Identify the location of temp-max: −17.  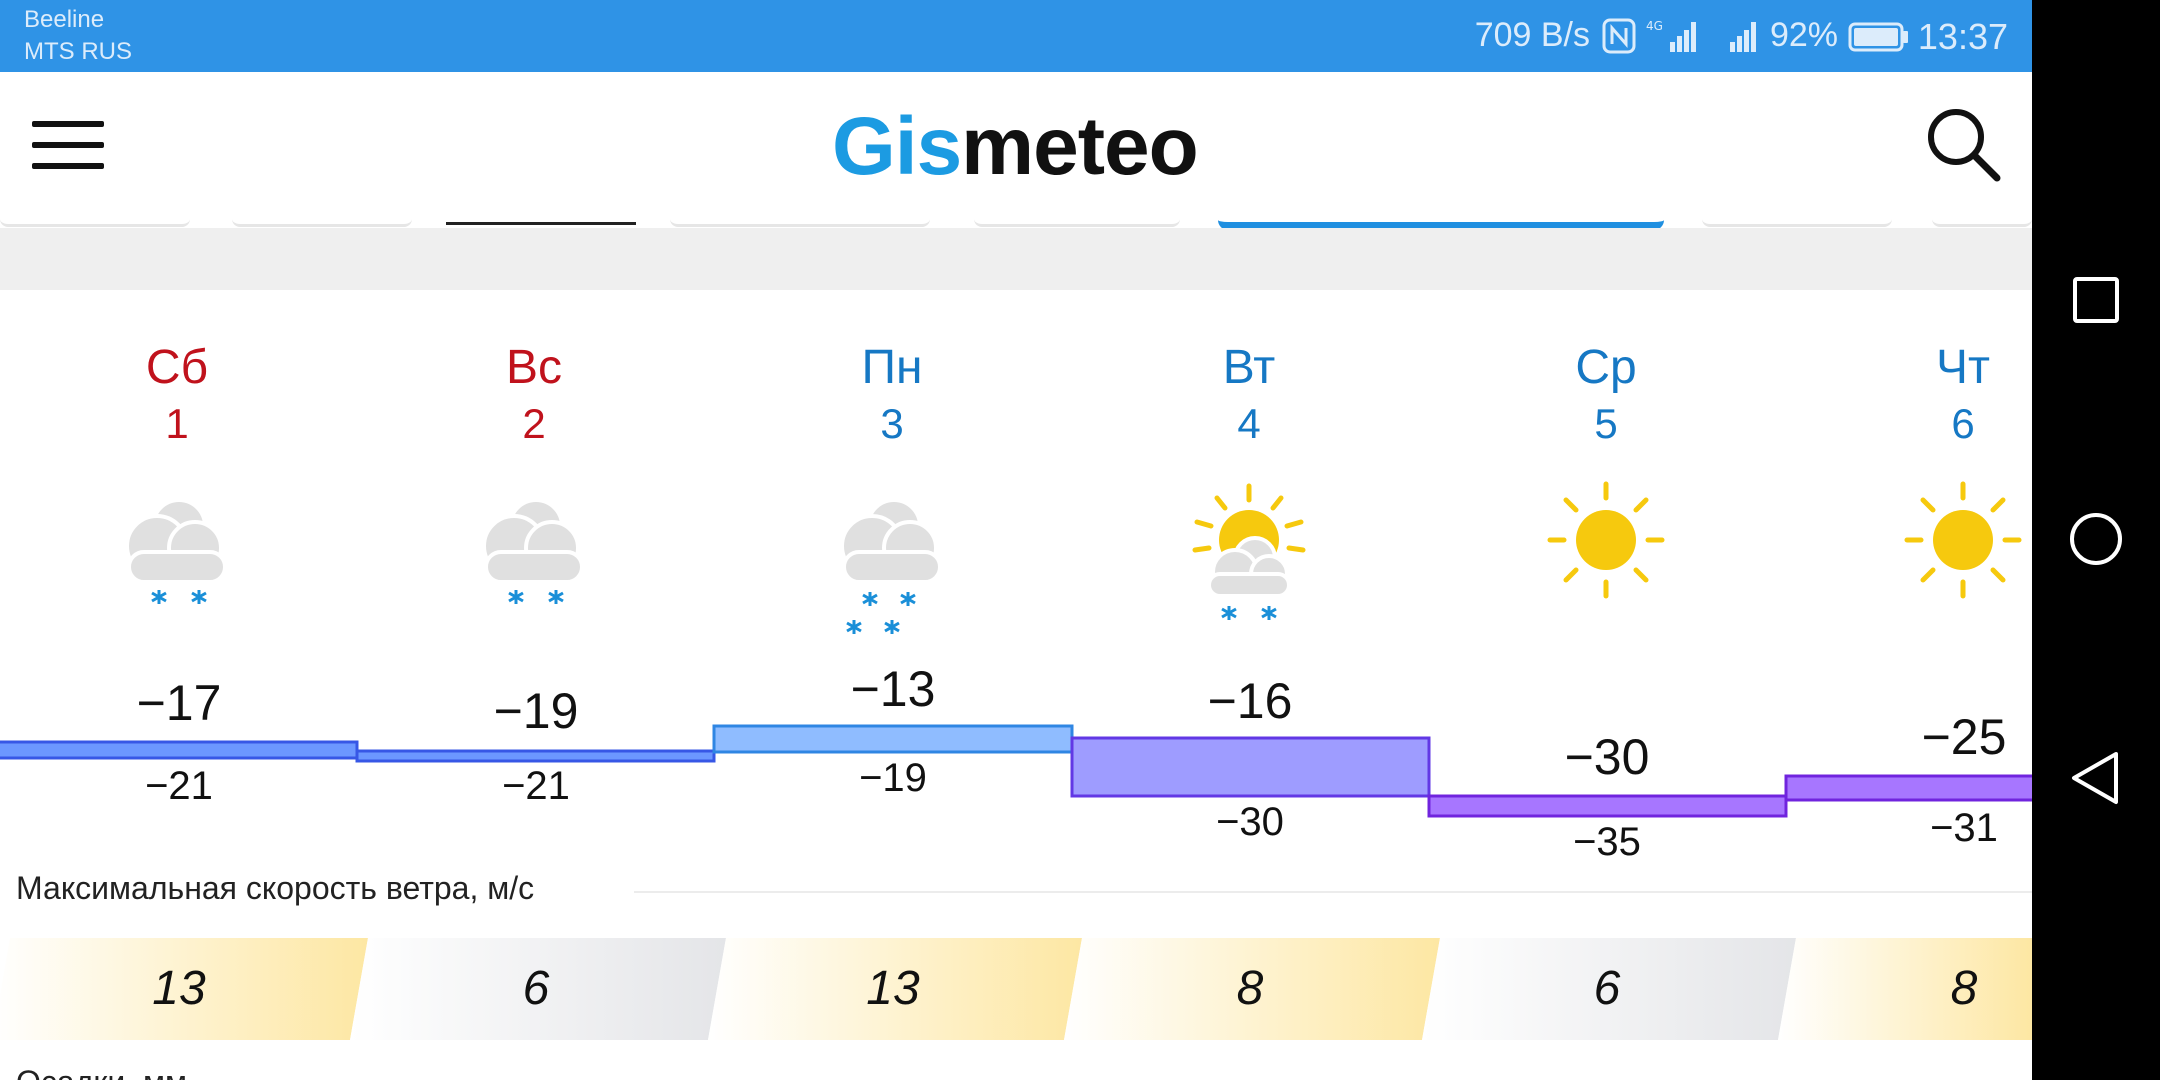
(179, 703).